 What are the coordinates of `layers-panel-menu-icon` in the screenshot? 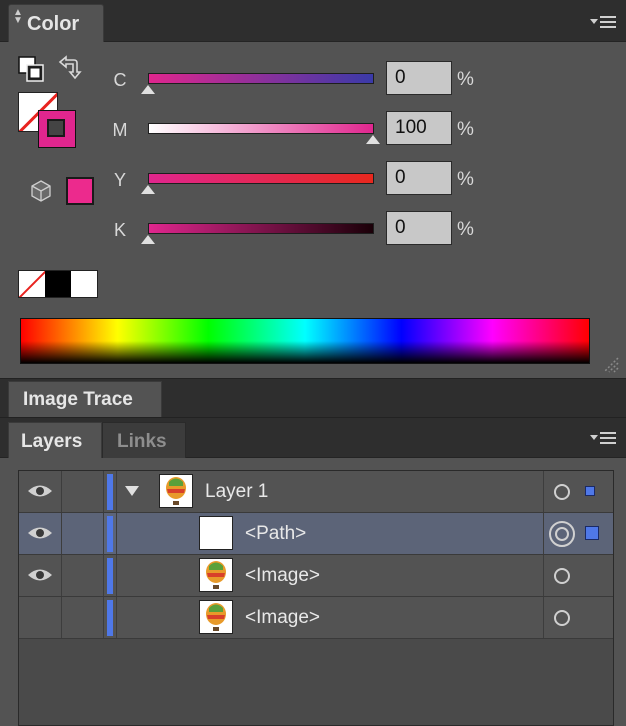 It's located at (603, 439).